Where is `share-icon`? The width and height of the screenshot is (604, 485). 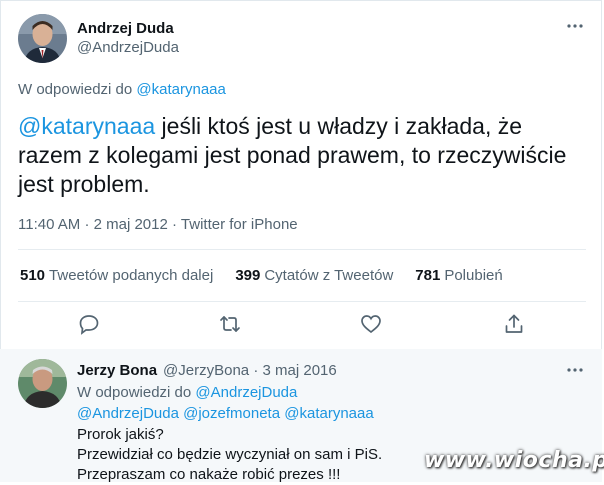 share-icon is located at coordinates (514, 324).